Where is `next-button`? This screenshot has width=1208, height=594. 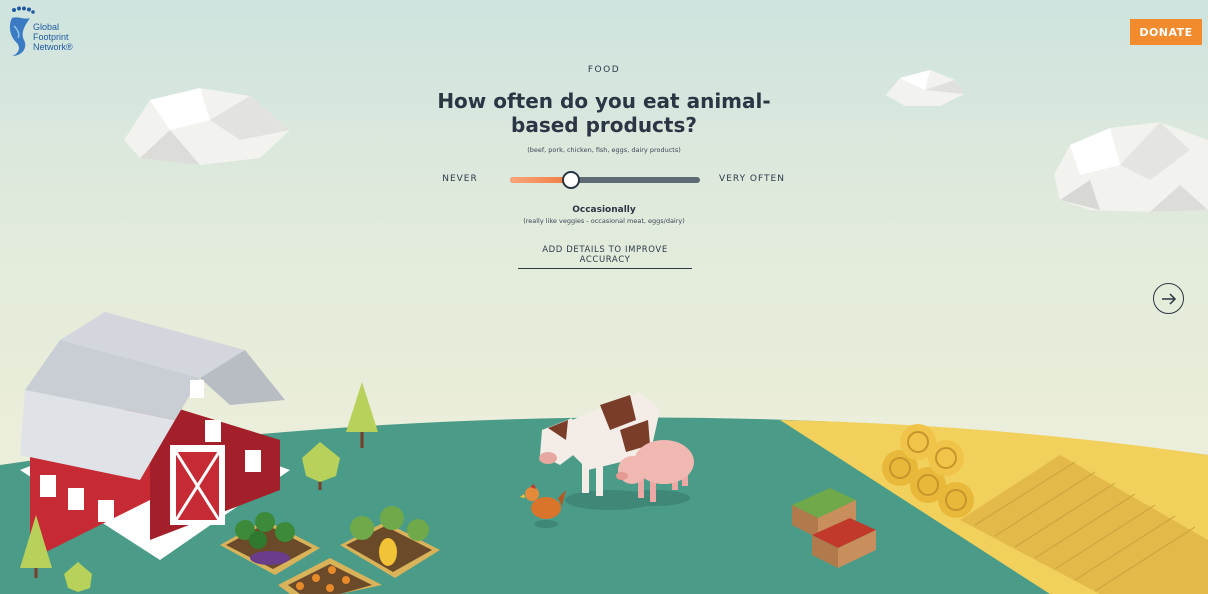
next-button is located at coordinates (1168, 298).